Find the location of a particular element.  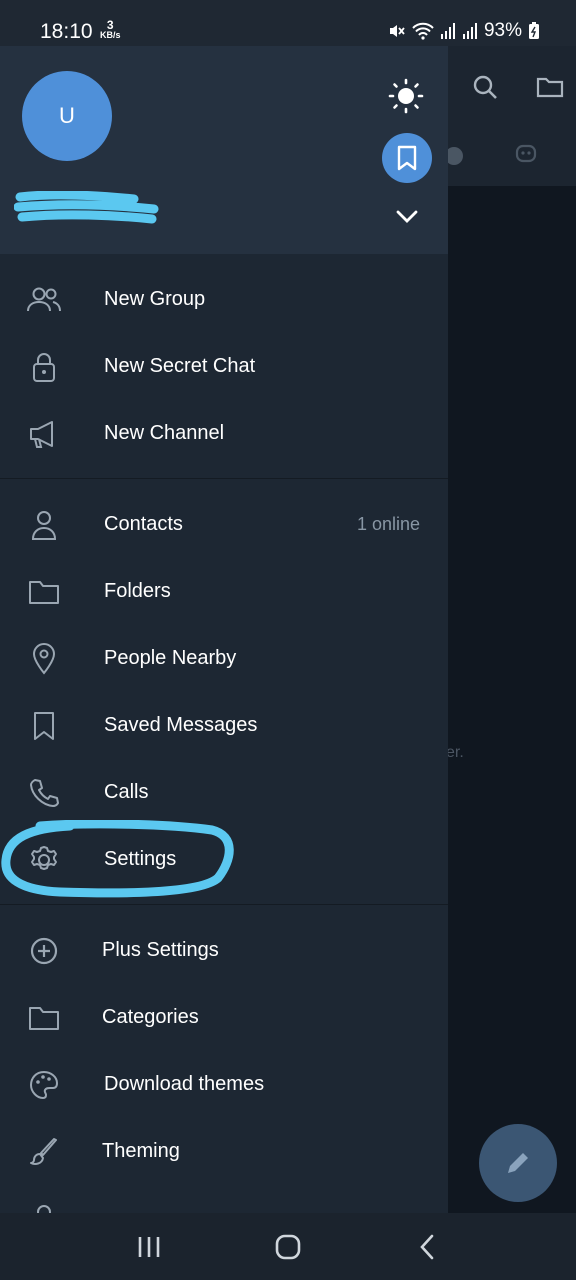

menu-item-label: Plus Settings is located at coordinates (160, 950).